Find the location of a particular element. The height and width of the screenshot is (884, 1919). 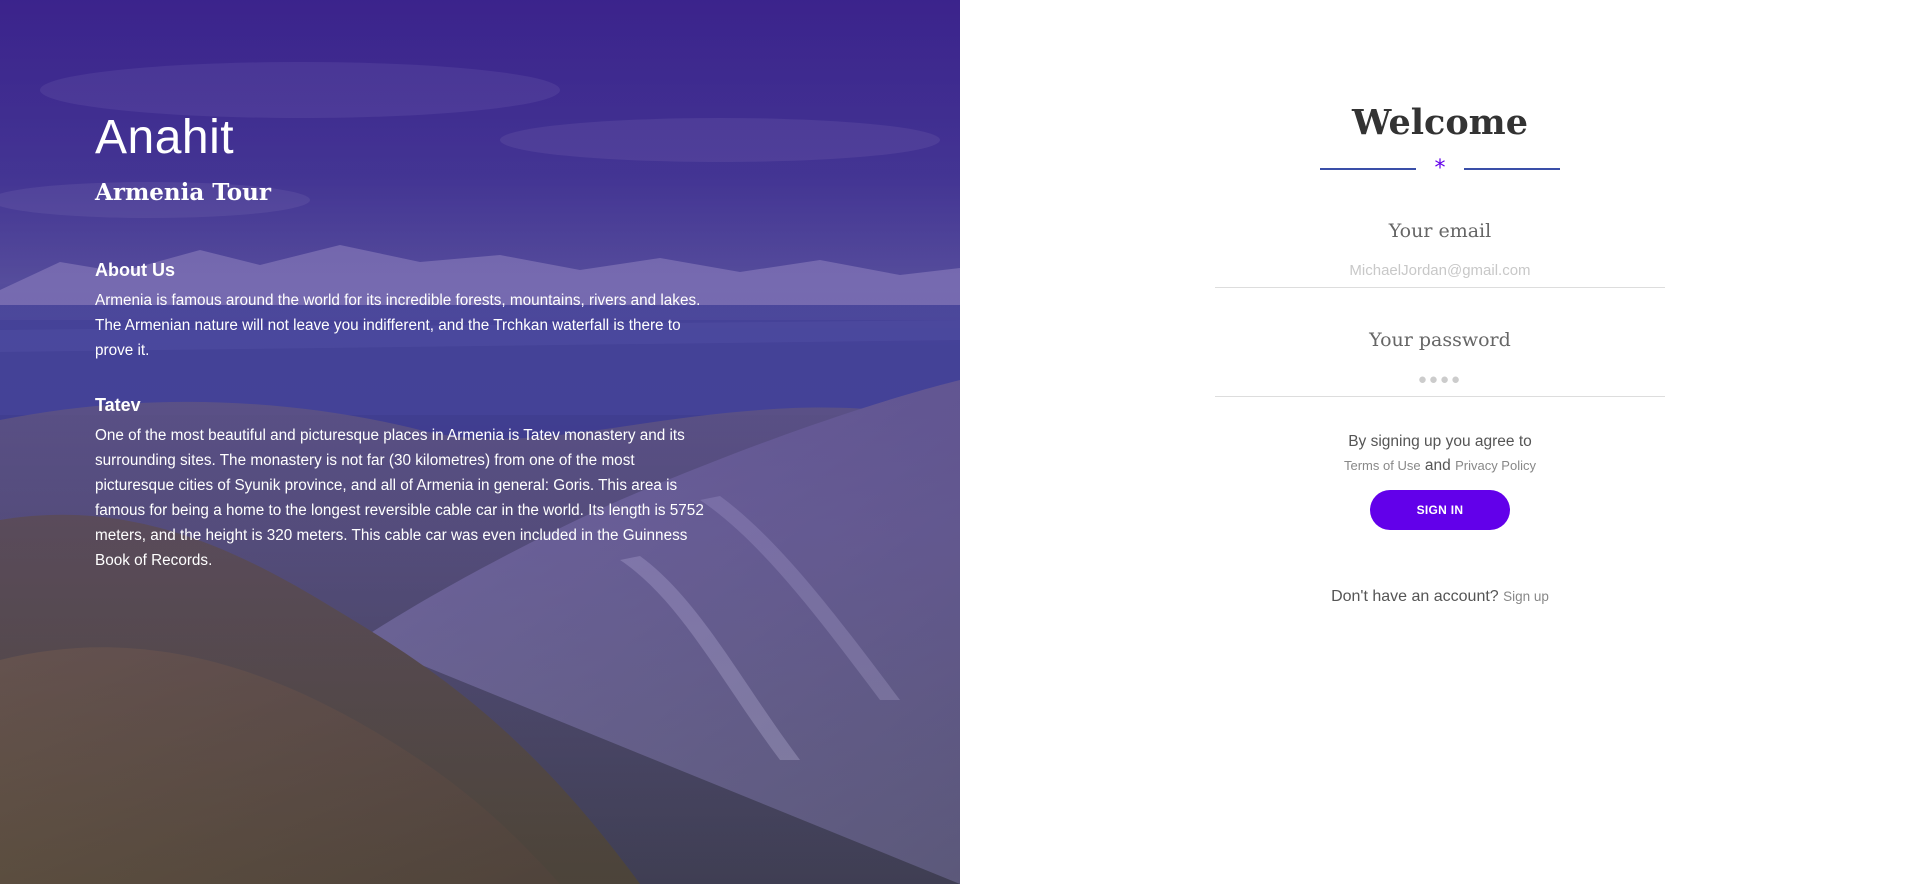

brand-tagline: Armenia Tour is located at coordinates (183, 192).